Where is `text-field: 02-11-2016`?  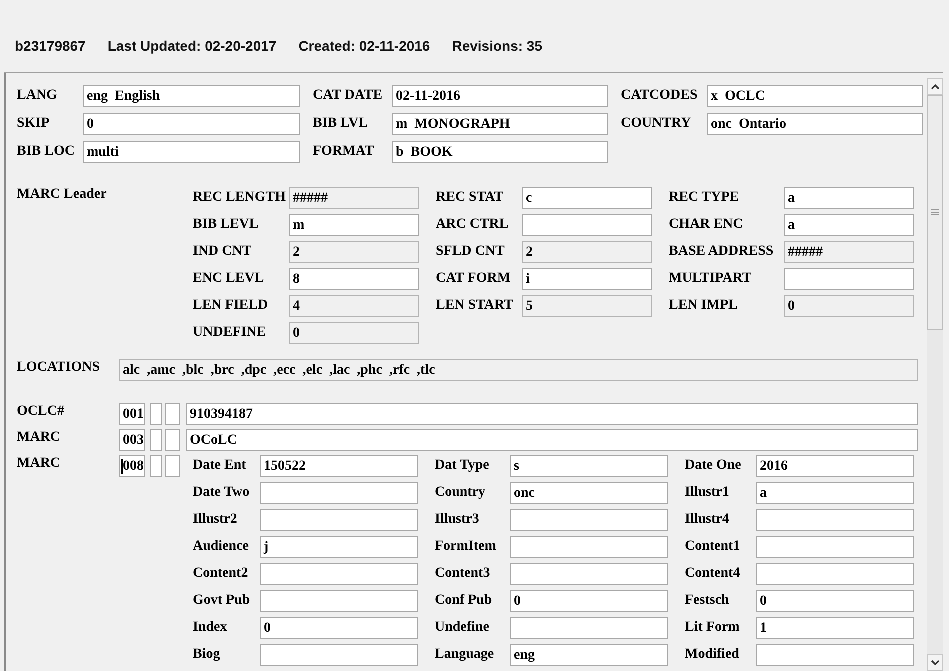
text-field: 02-11-2016 is located at coordinates (500, 96).